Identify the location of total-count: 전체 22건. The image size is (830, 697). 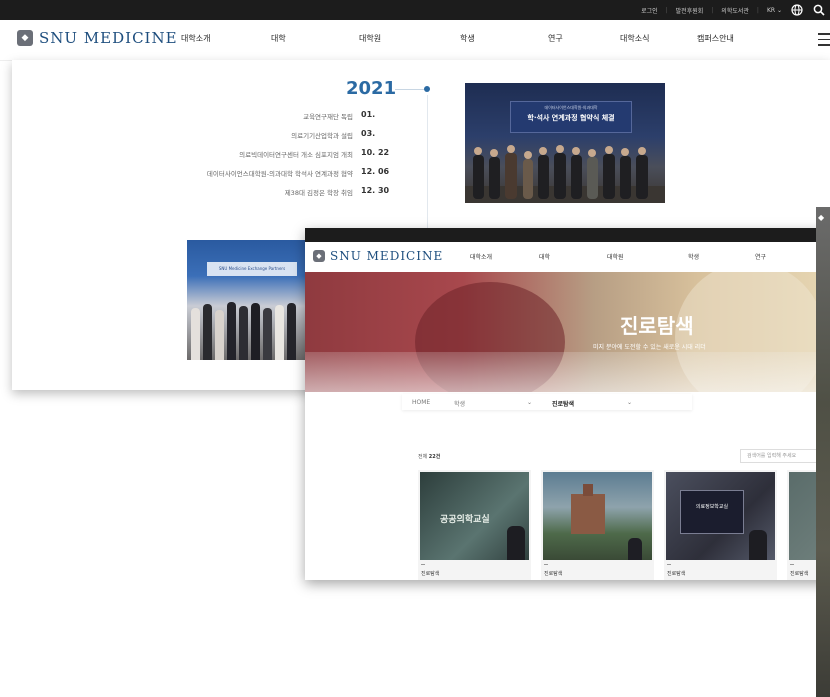
(429, 456).